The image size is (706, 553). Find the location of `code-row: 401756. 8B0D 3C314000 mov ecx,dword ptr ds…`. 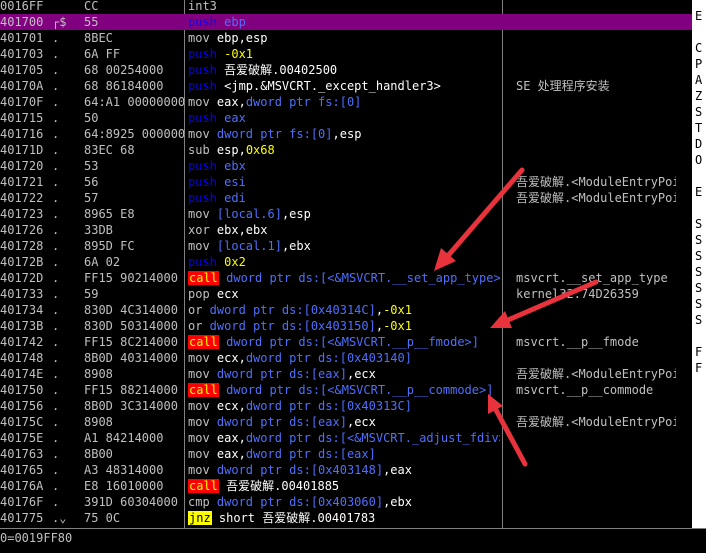

code-row: 401756. 8B0D 3C314000 mov ecx,dword ptr ds… is located at coordinates (346, 406).